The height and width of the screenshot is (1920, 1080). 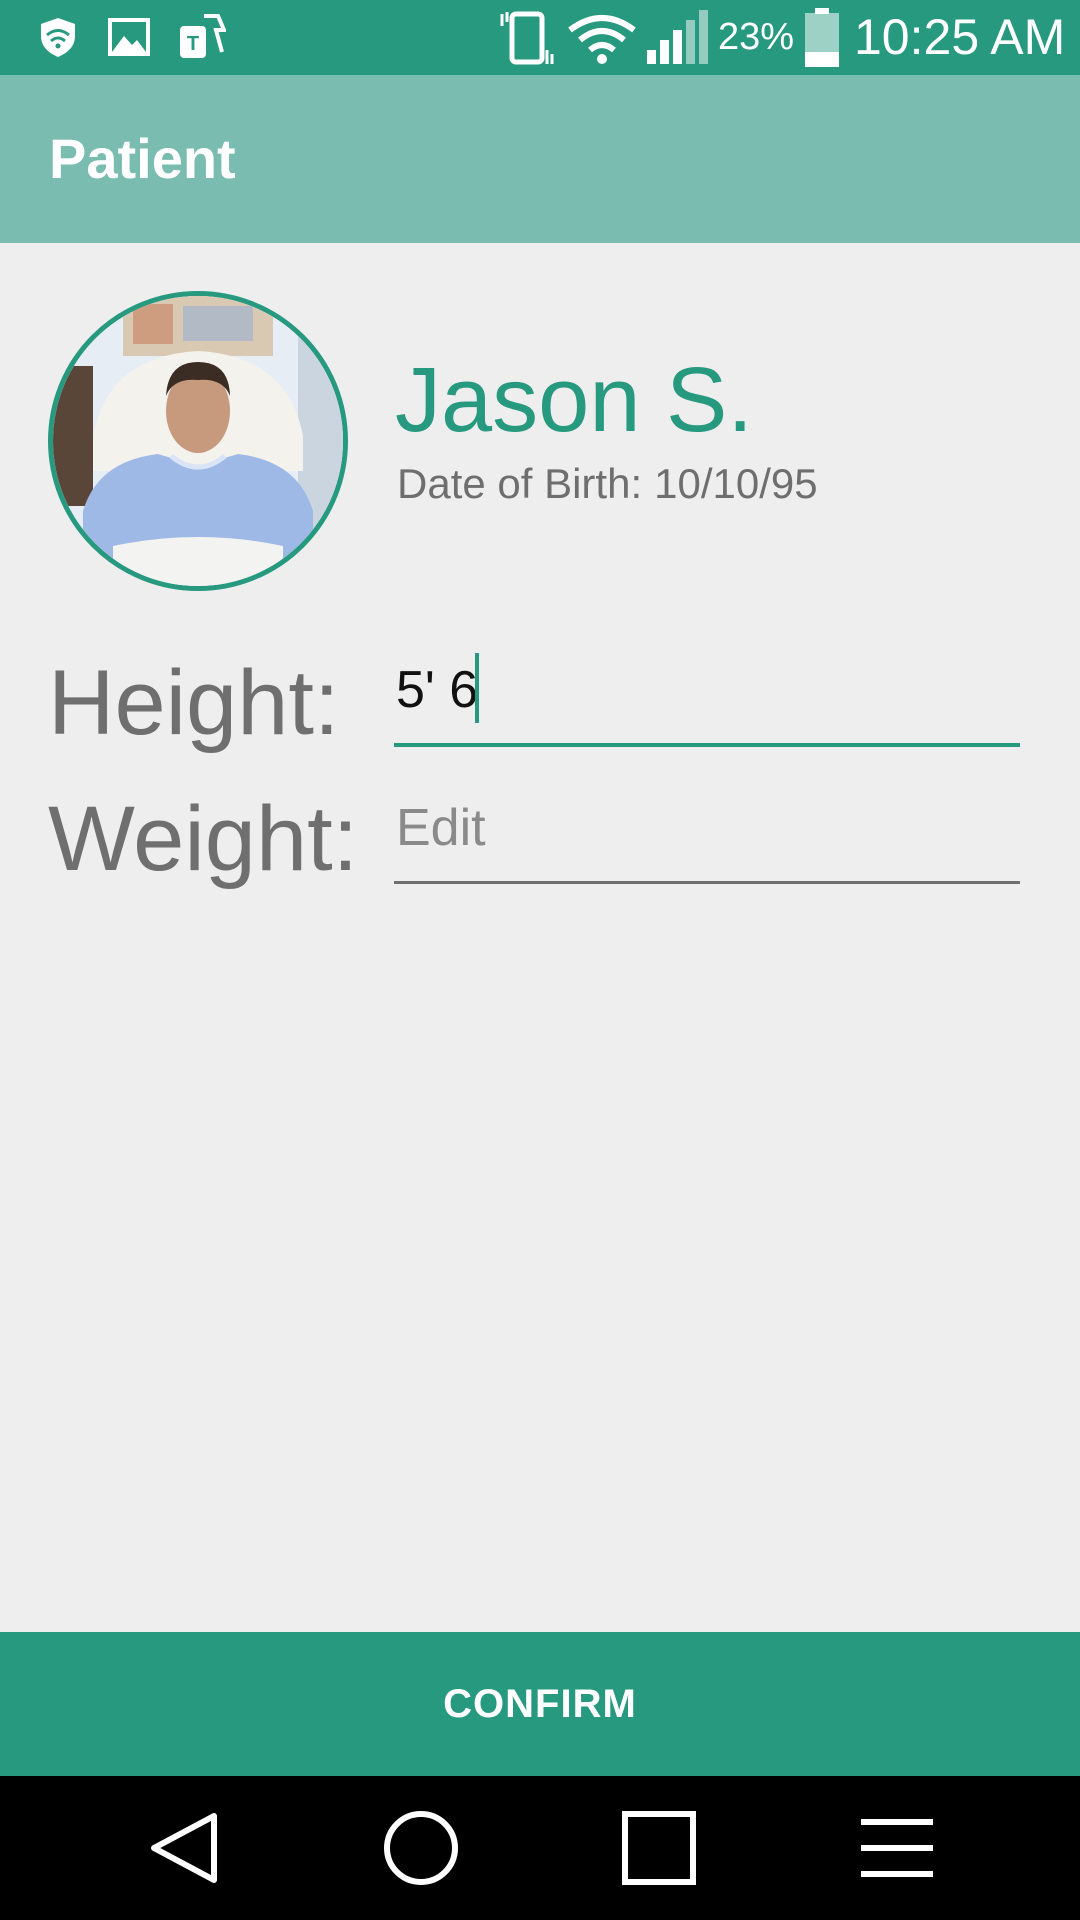 What do you see at coordinates (960, 37) in the screenshot?
I see `clock: 10:25 AM` at bounding box center [960, 37].